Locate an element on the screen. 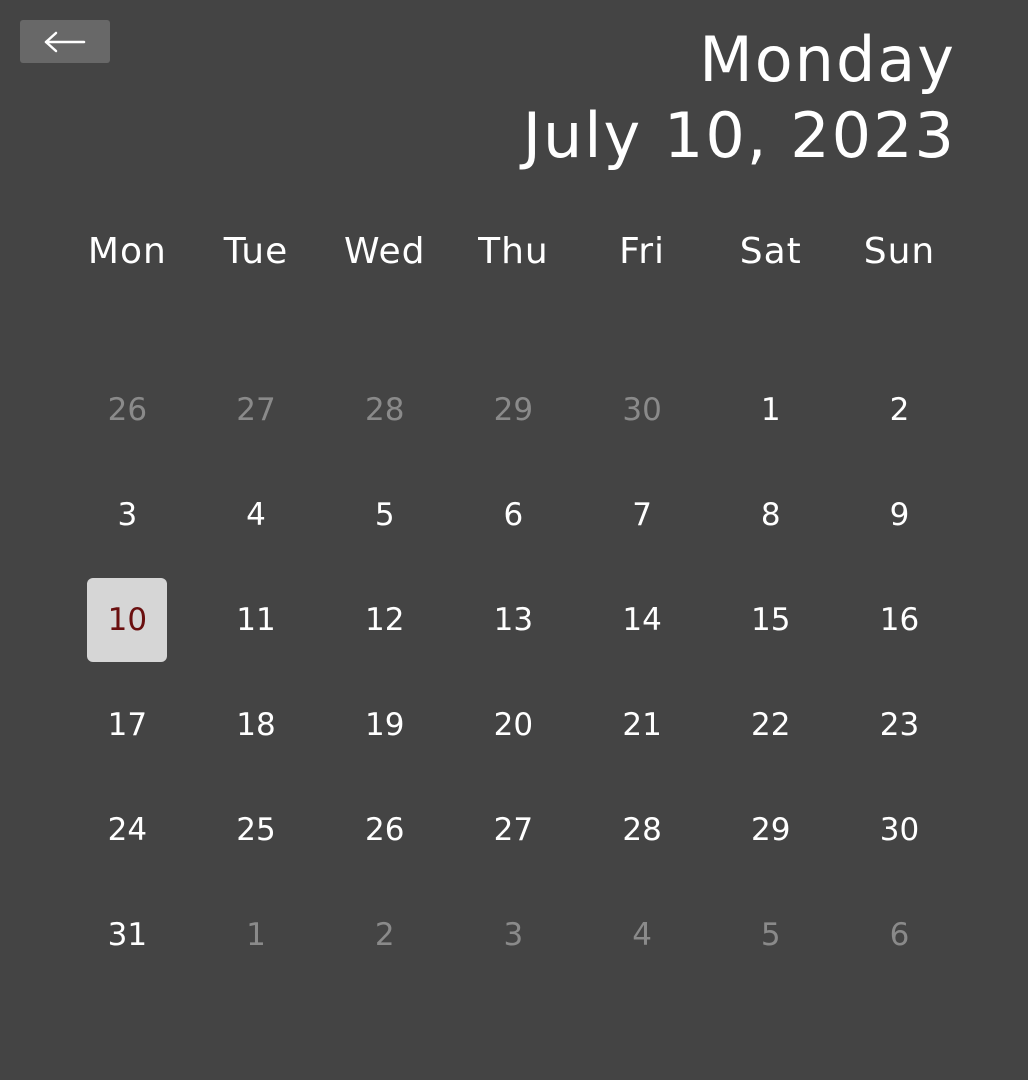 The height and width of the screenshot is (1080, 1028). day-cell: 20 is located at coordinates (513, 724).